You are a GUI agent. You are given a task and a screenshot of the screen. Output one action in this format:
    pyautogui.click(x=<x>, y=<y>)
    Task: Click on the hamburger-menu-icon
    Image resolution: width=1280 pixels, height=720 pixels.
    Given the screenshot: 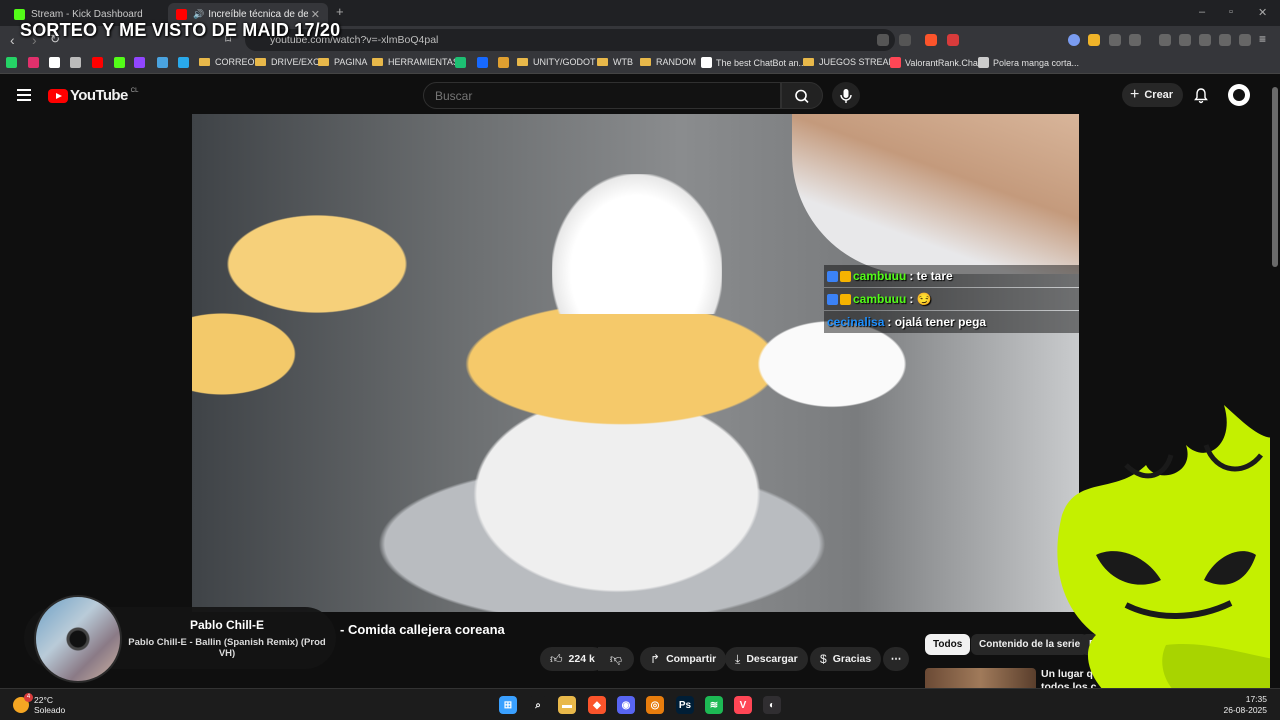 What is the action you would take?
    pyautogui.click(x=24, y=96)
    